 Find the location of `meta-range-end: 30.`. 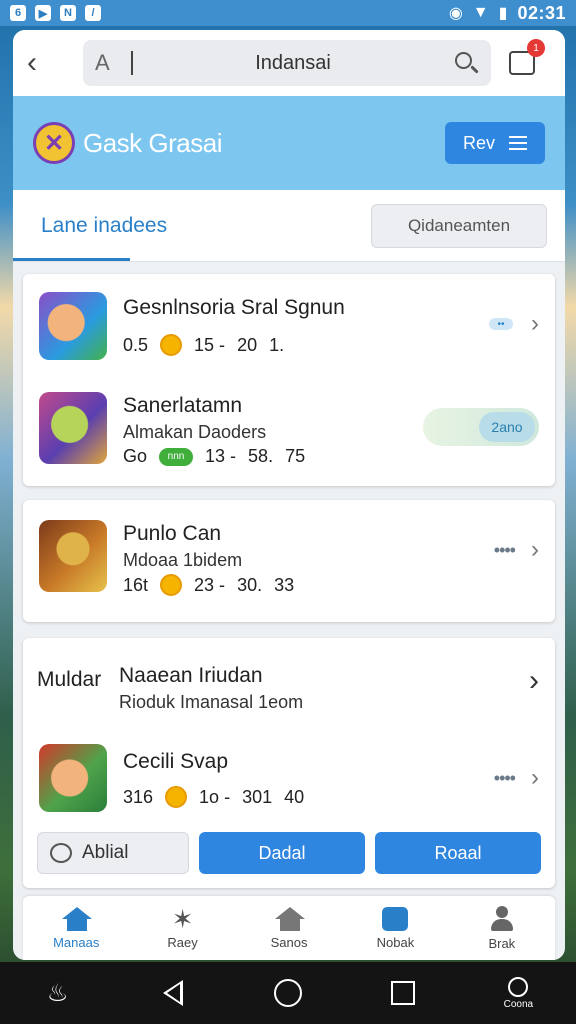

meta-range-end: 30. is located at coordinates (250, 584).